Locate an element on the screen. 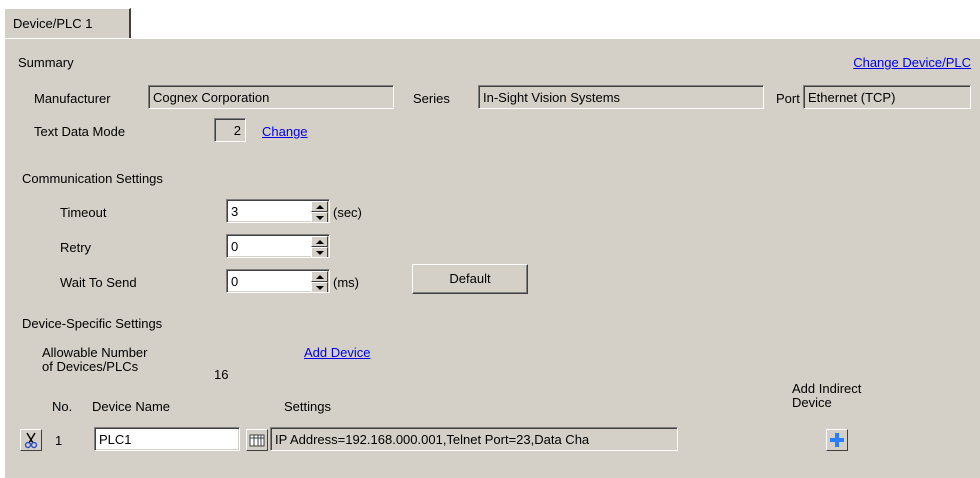 This screenshot has width=980, height=478. add-indirect-device-header: Add Indirect Device is located at coordinates (826, 396).